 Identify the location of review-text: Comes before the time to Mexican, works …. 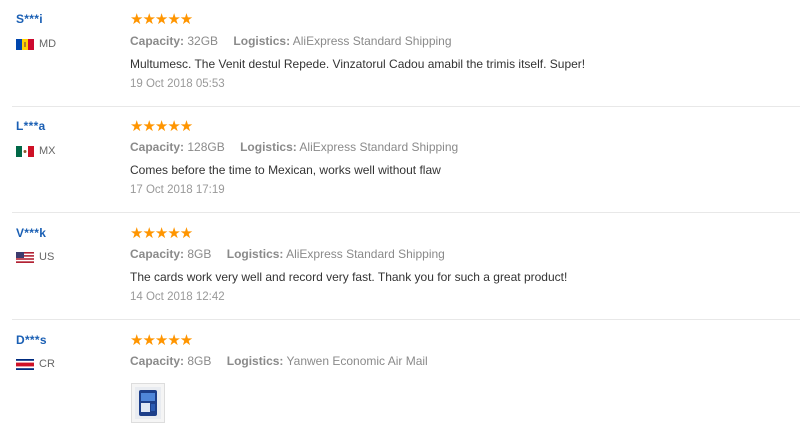
(285, 170).